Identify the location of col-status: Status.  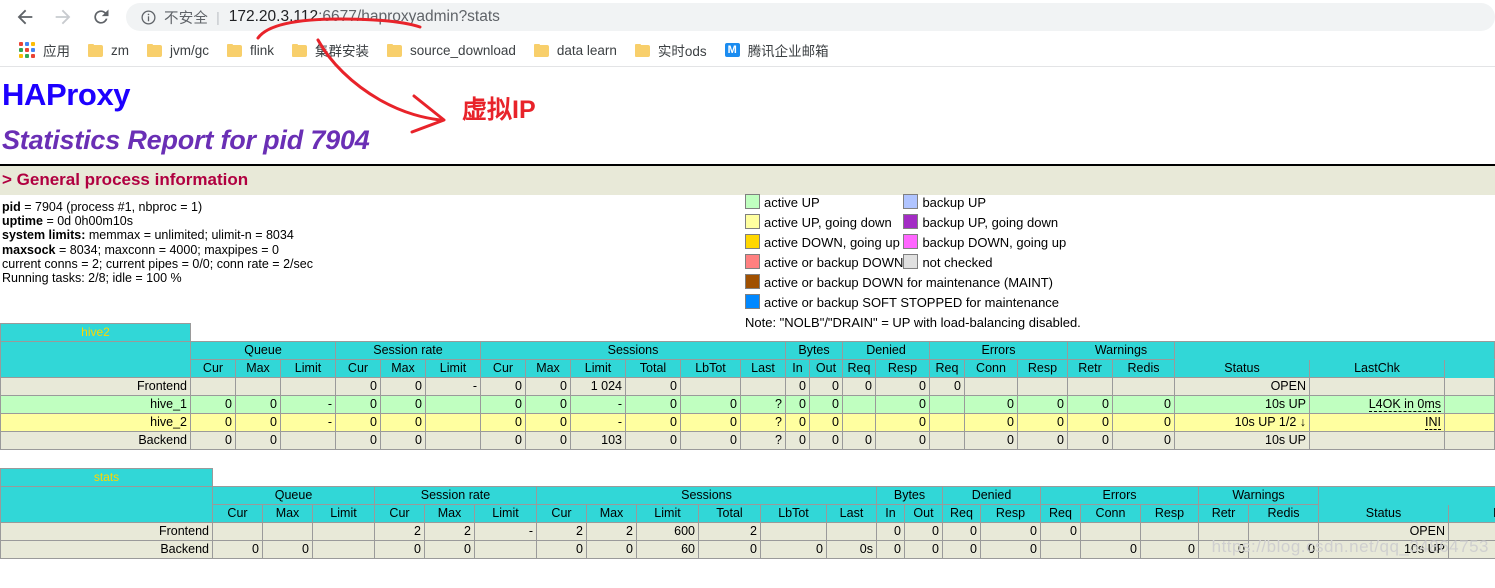
(1383, 513).